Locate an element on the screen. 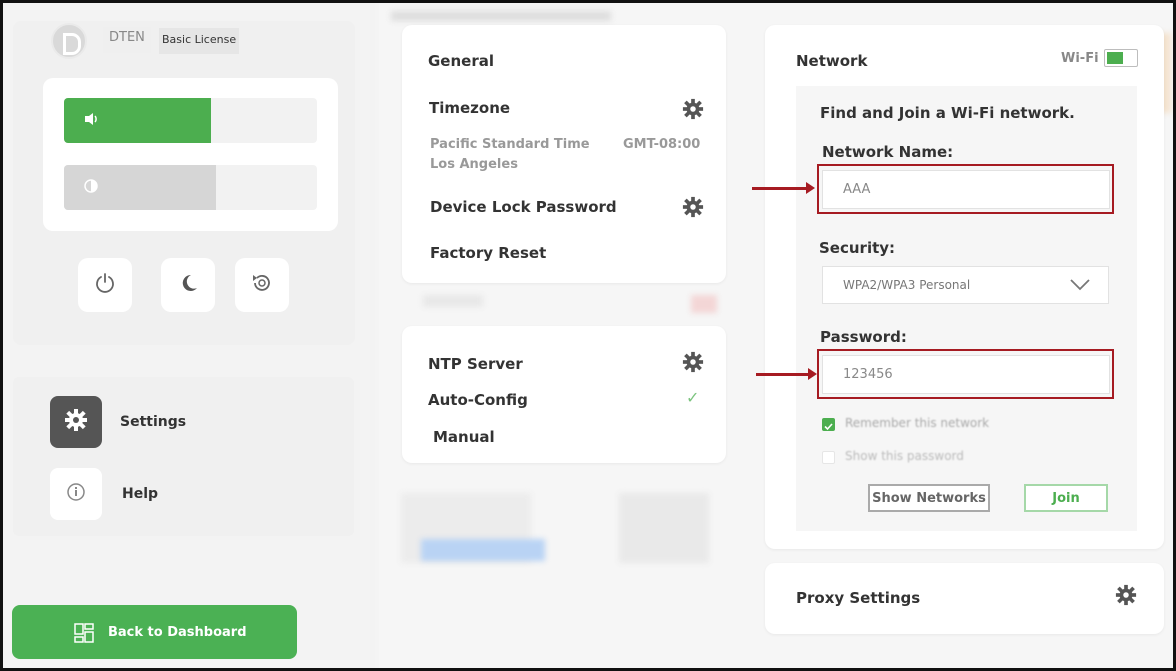 This screenshot has height=671, width=1176. back-to-dashboard-label: Back to Dashboard is located at coordinates (177, 632).